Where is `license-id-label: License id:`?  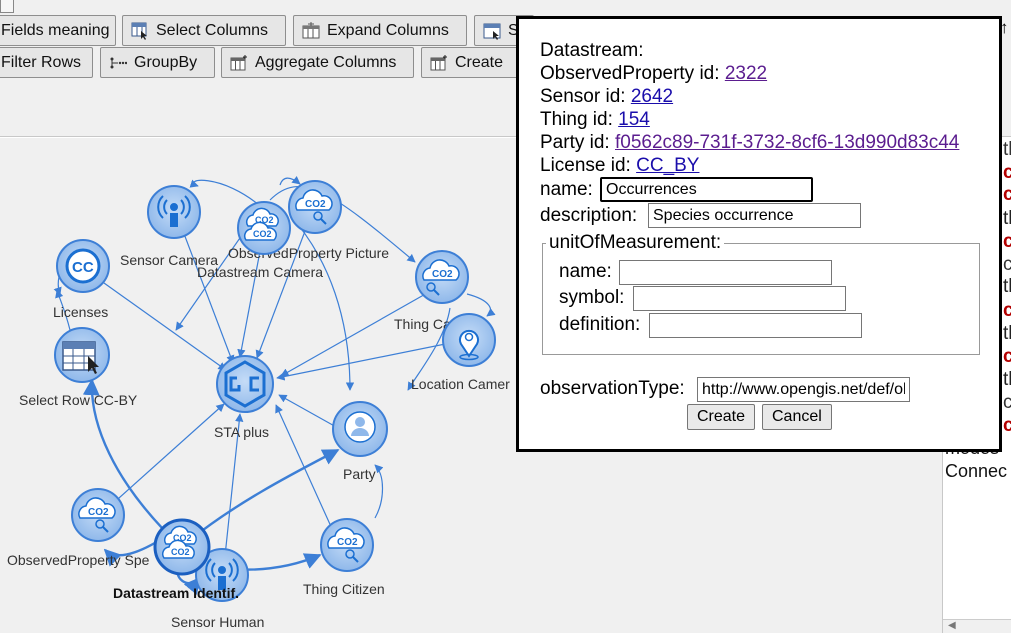 license-id-label: License id: is located at coordinates (588, 165).